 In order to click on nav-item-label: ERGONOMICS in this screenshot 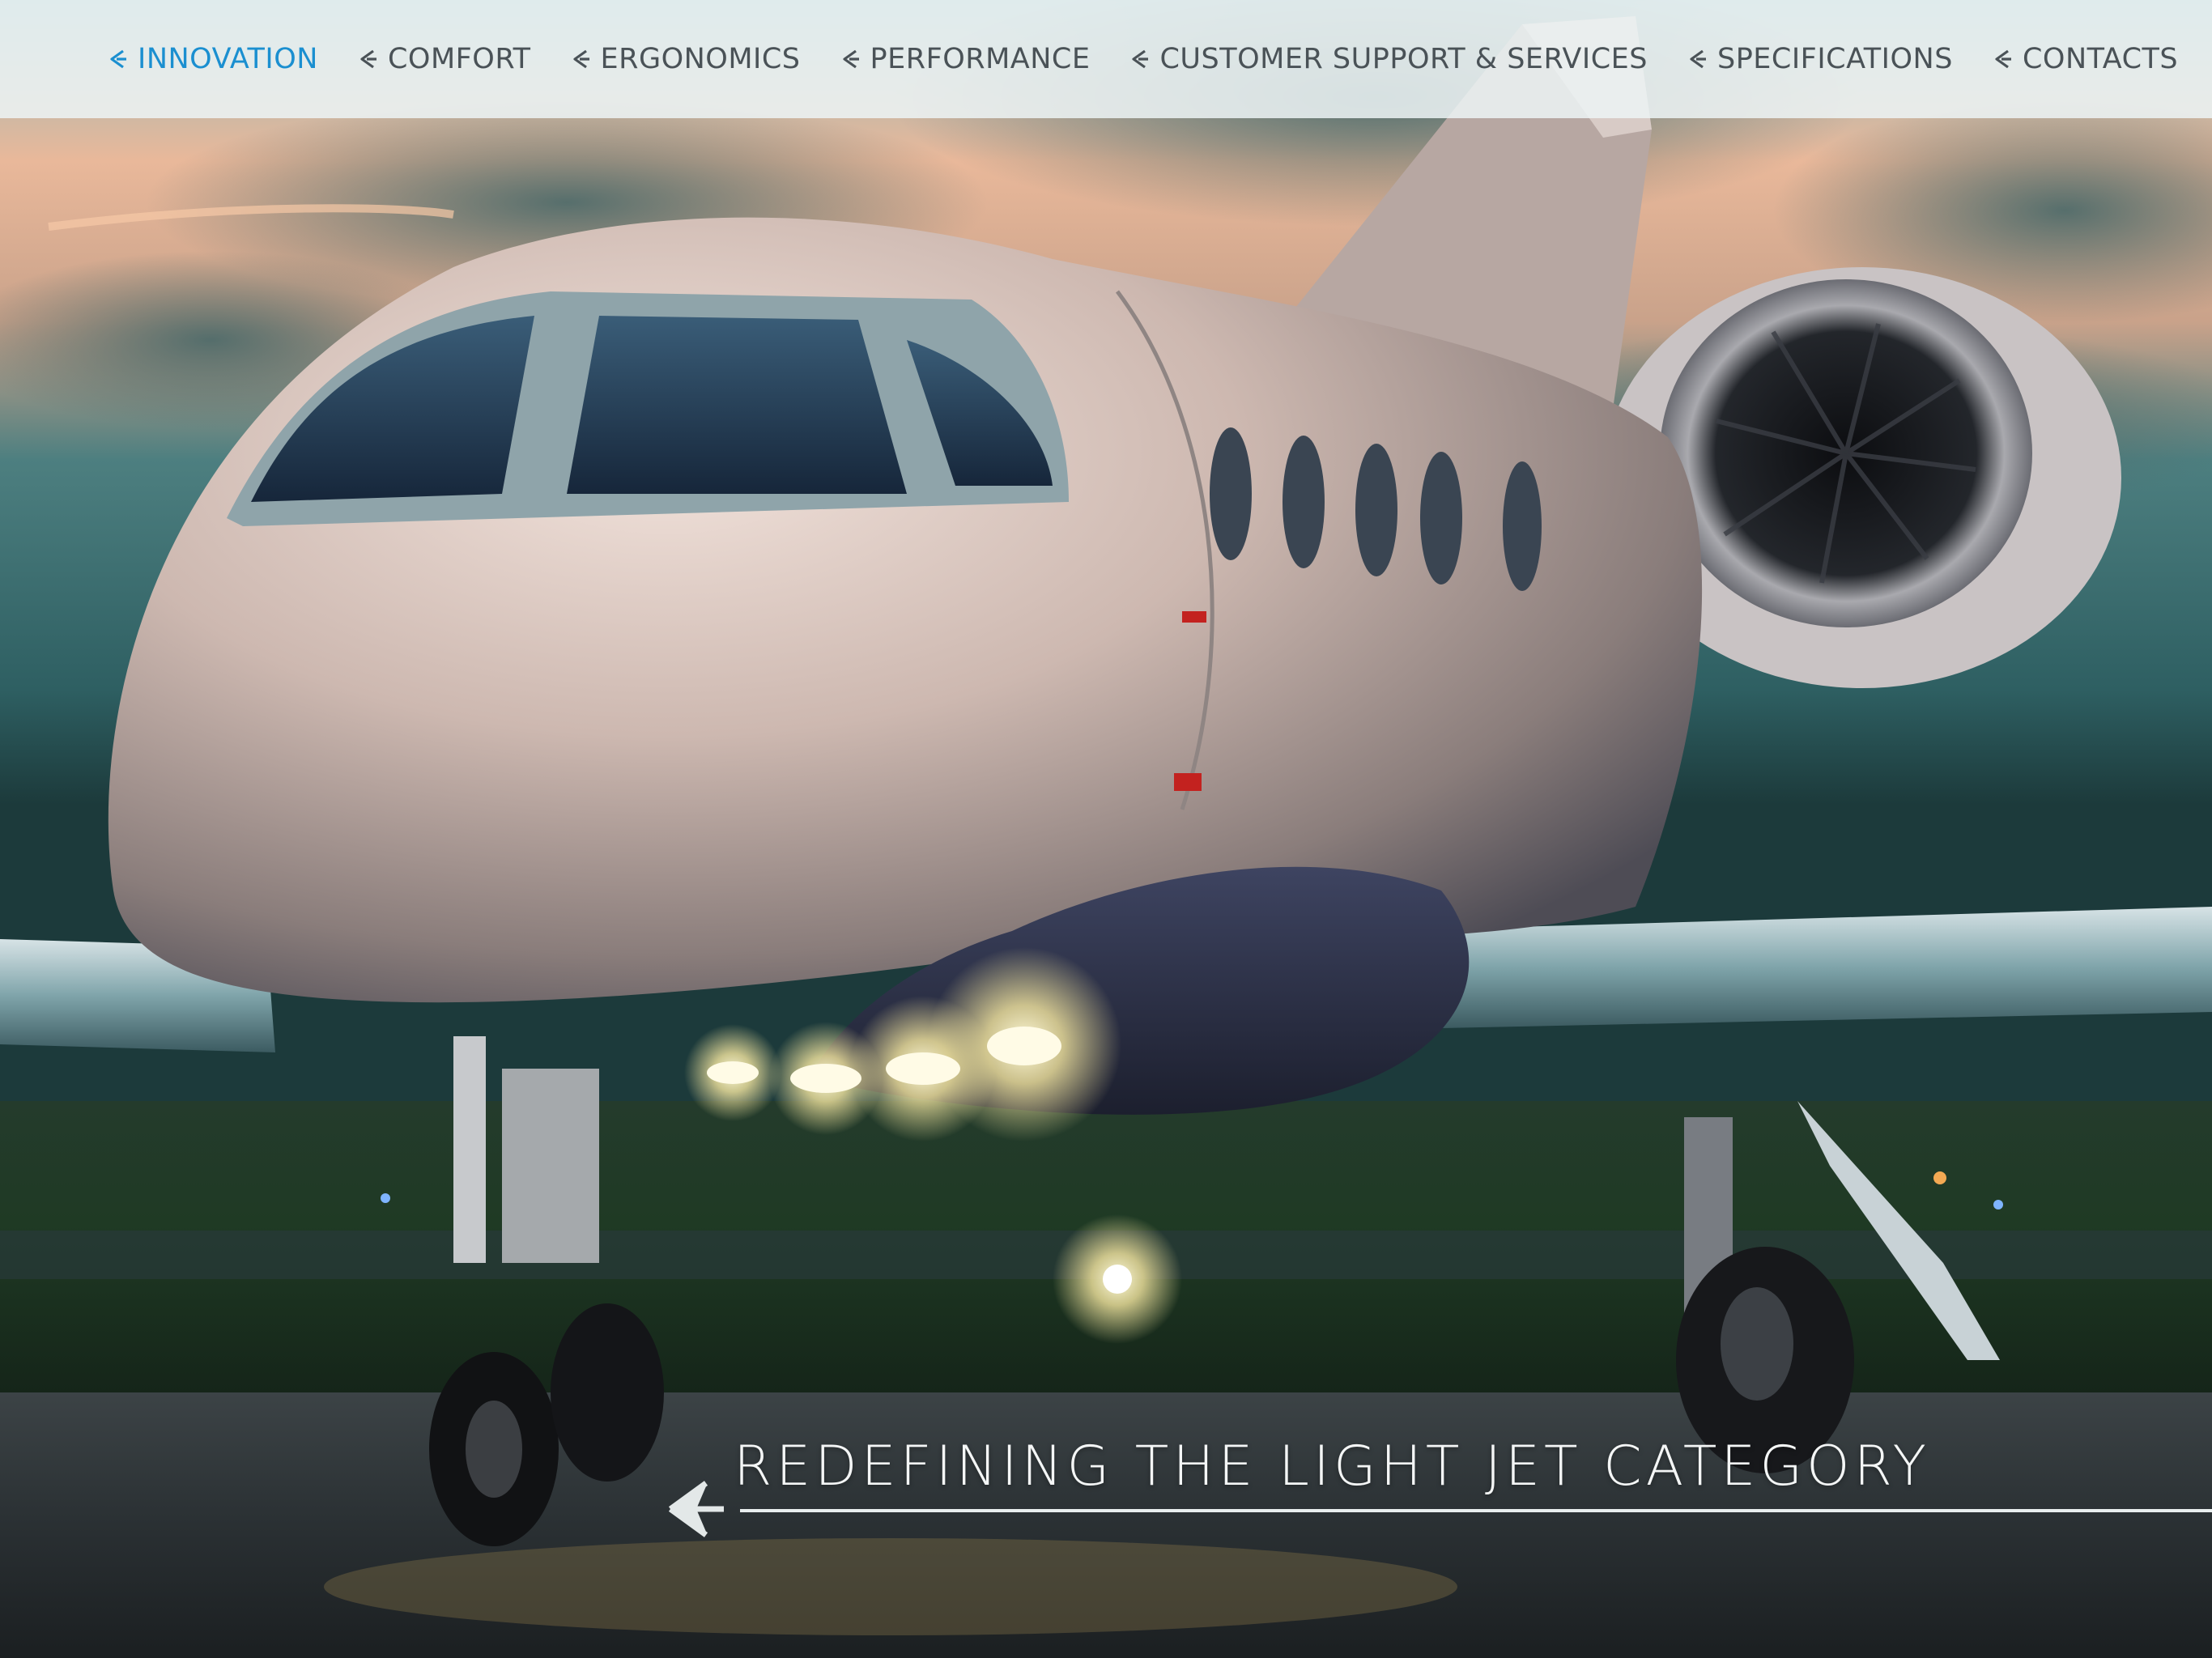, I will do `click(701, 59)`.